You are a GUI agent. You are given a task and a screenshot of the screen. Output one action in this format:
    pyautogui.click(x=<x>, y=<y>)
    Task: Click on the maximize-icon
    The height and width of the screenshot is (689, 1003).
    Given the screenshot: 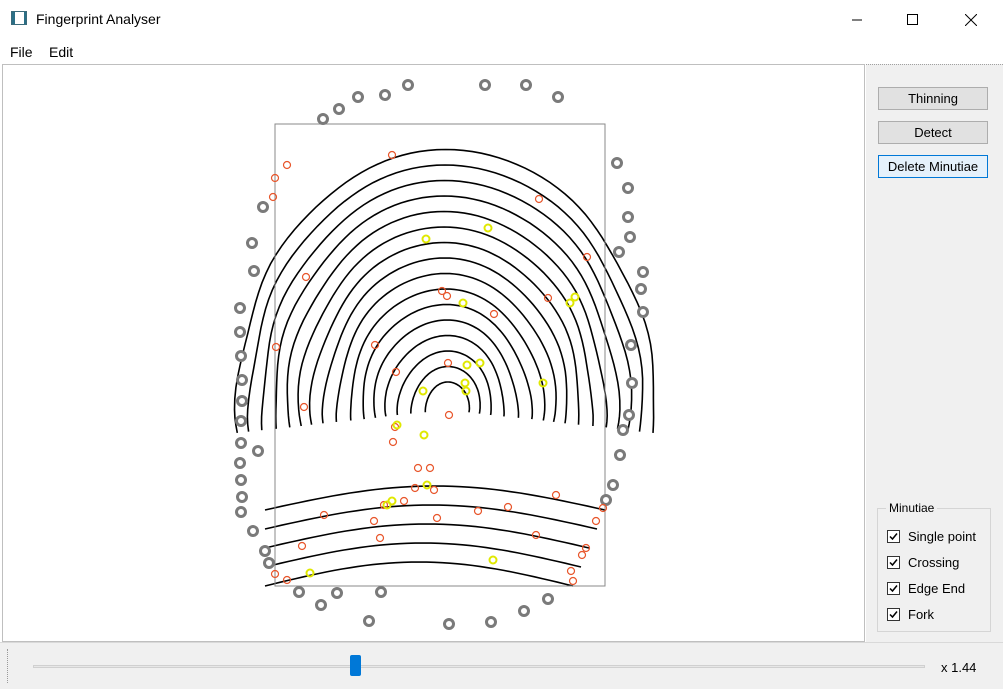 What is the action you would take?
    pyautogui.click(x=912, y=19)
    